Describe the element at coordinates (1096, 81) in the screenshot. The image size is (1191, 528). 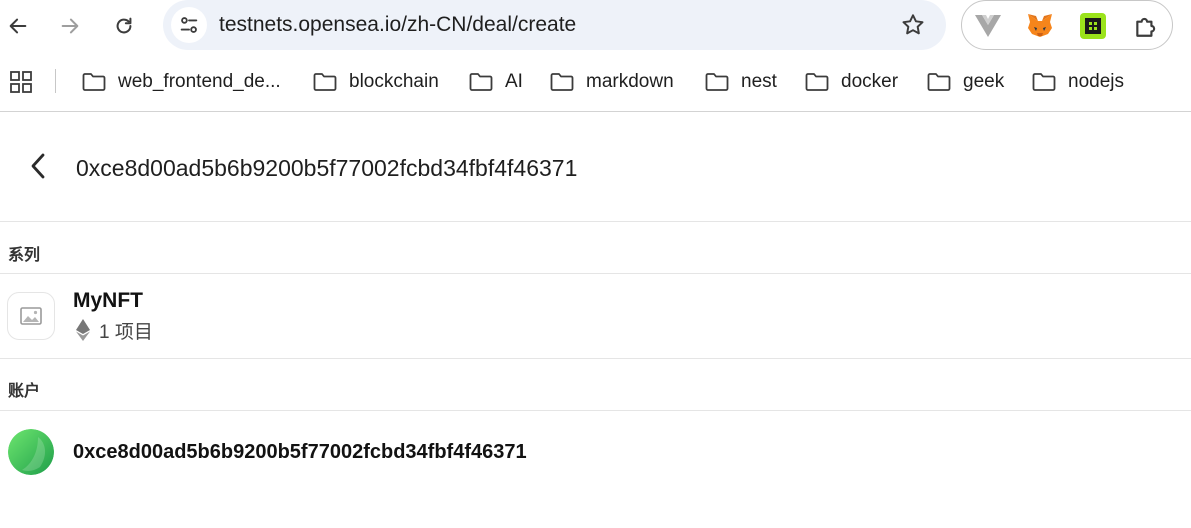
I see `bookmark-label: nodejs` at that location.